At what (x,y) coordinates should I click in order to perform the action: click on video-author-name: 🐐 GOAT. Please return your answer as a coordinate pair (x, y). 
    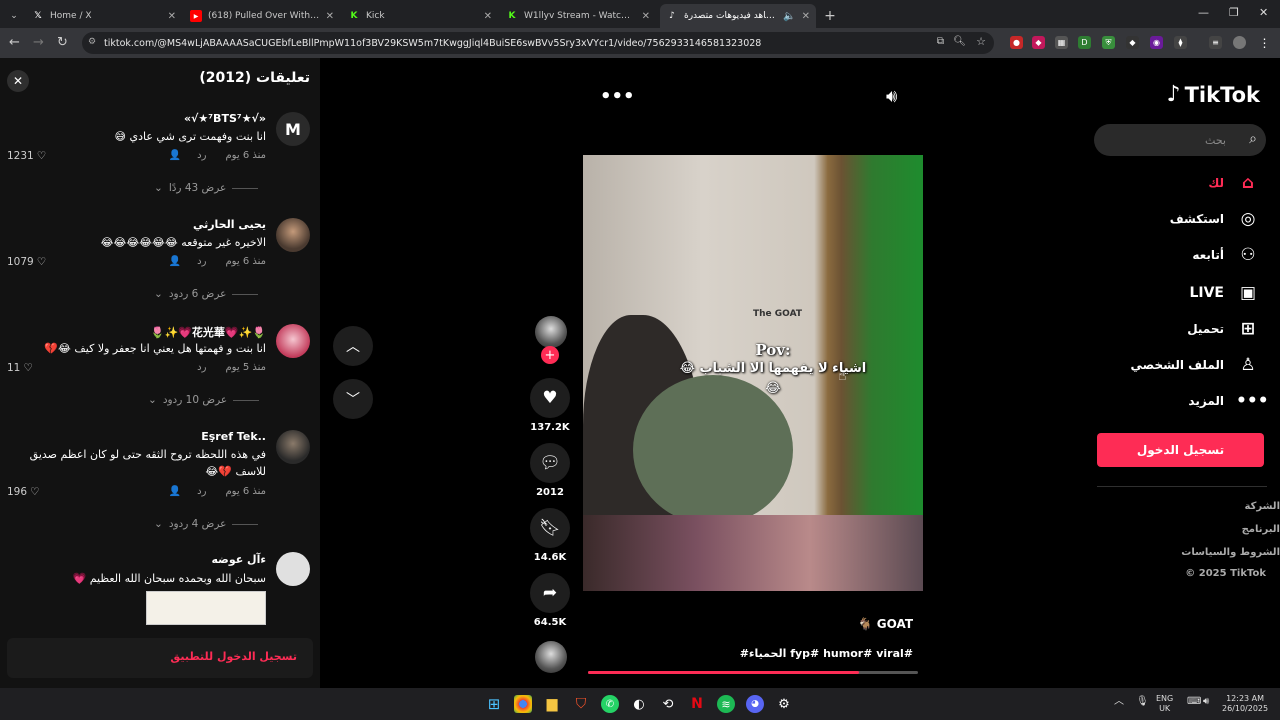
    Looking at the image, I should click on (885, 624).